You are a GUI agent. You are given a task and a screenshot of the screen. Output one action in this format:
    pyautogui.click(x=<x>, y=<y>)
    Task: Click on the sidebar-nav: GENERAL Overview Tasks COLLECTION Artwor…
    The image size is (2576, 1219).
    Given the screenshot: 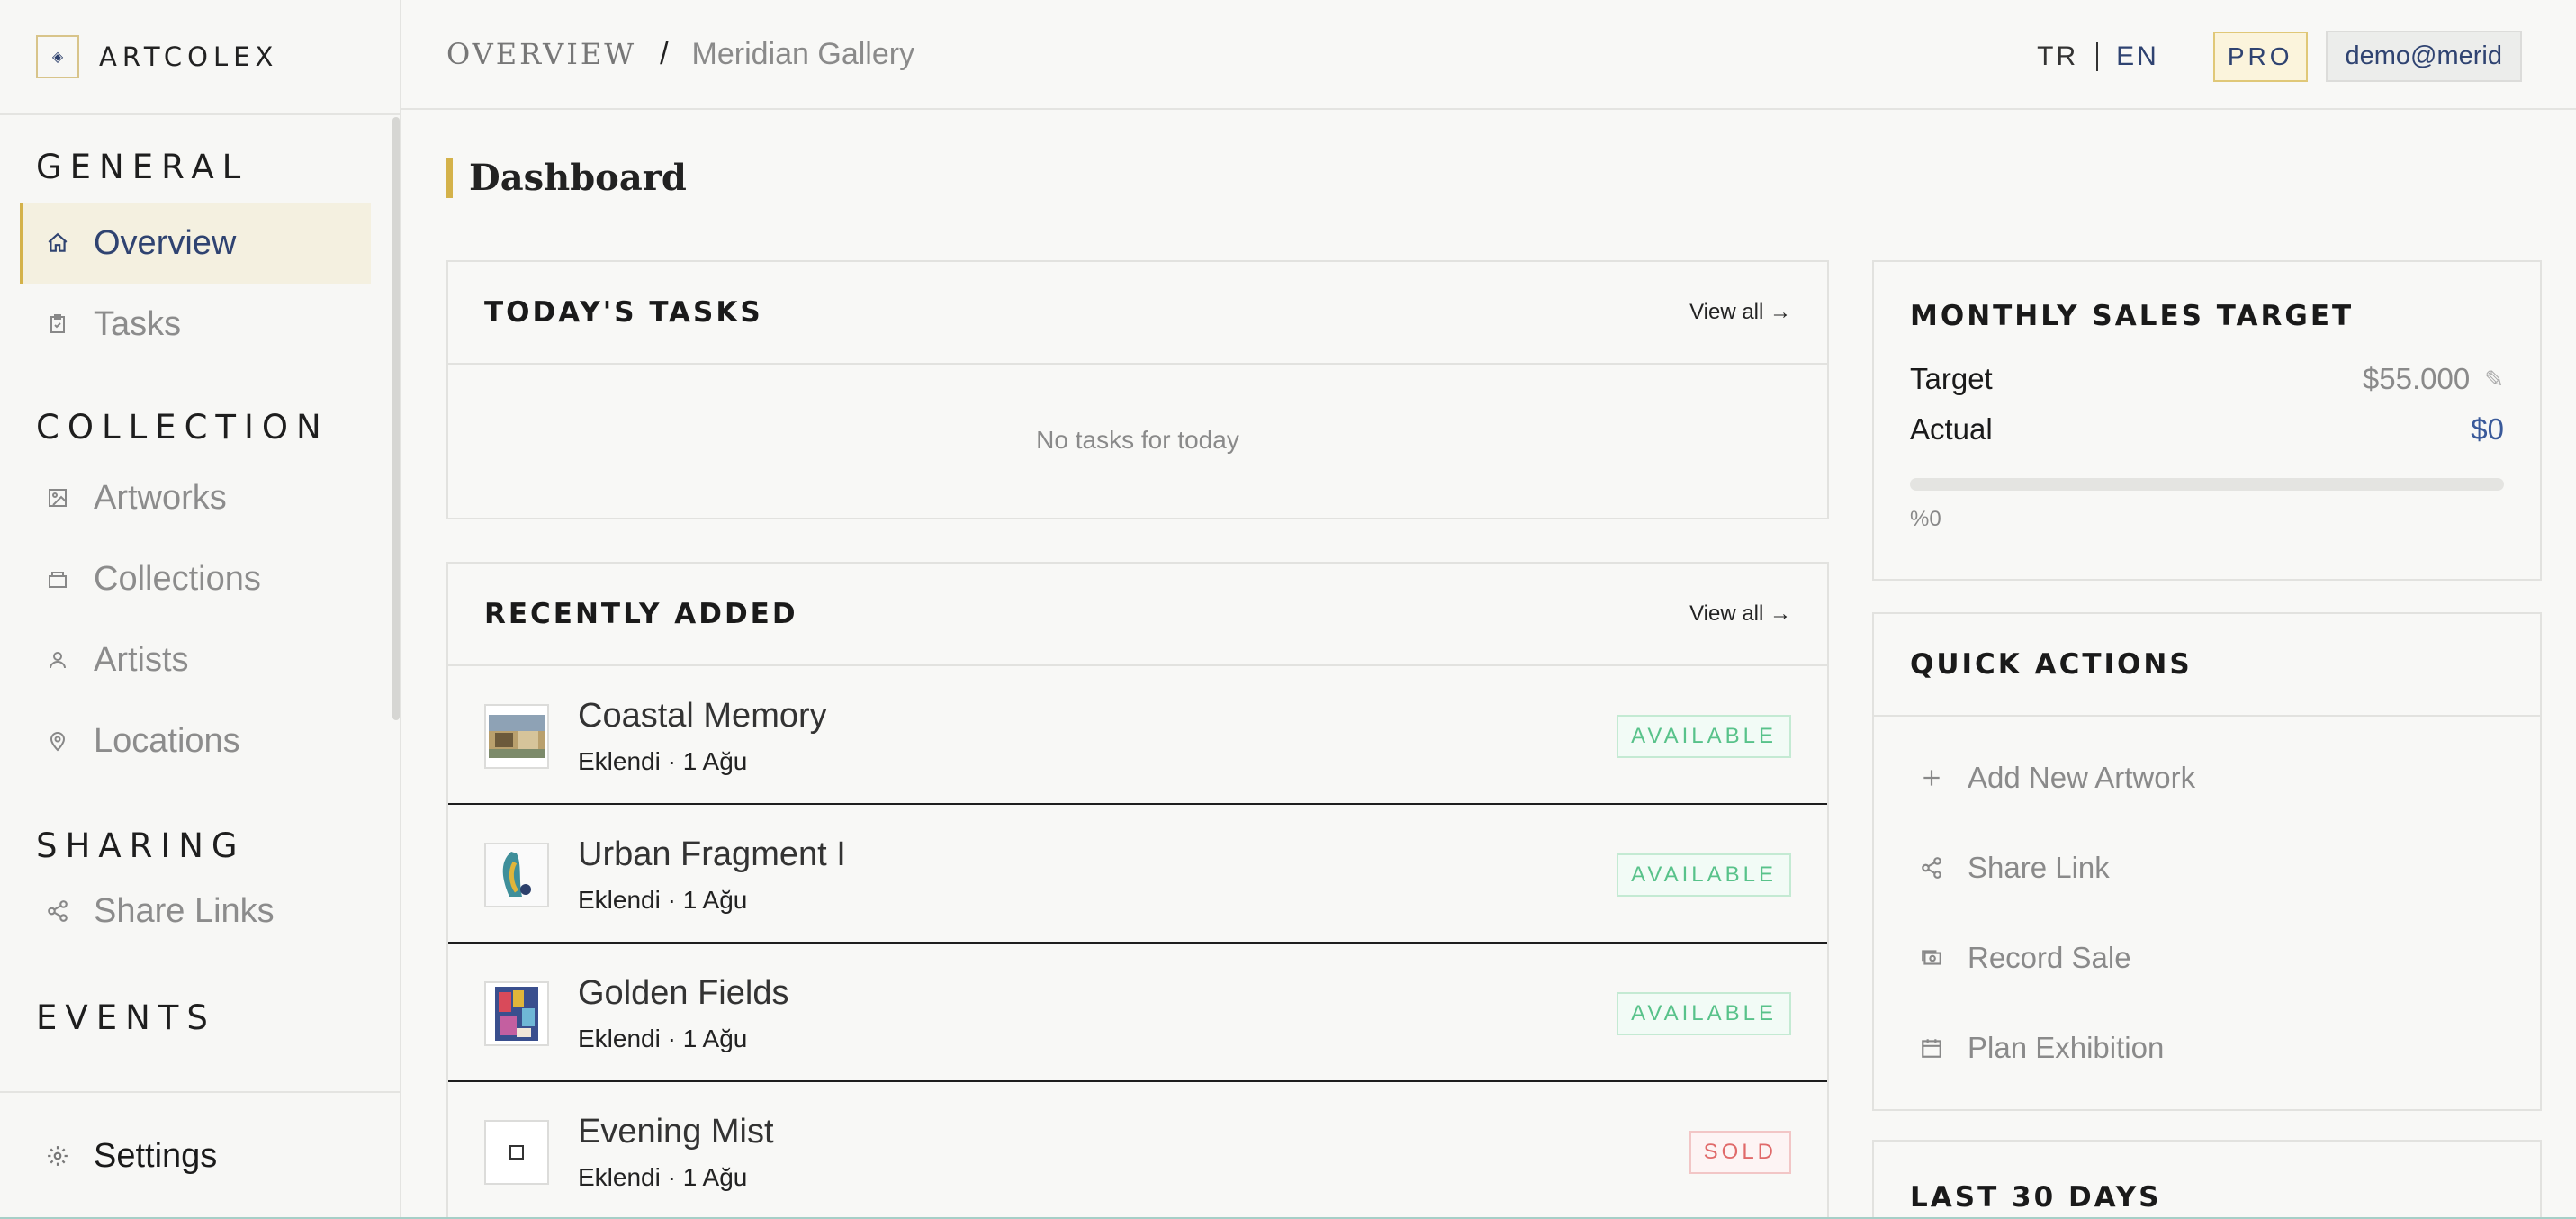 What is the action you would take?
    pyautogui.click(x=200, y=604)
    